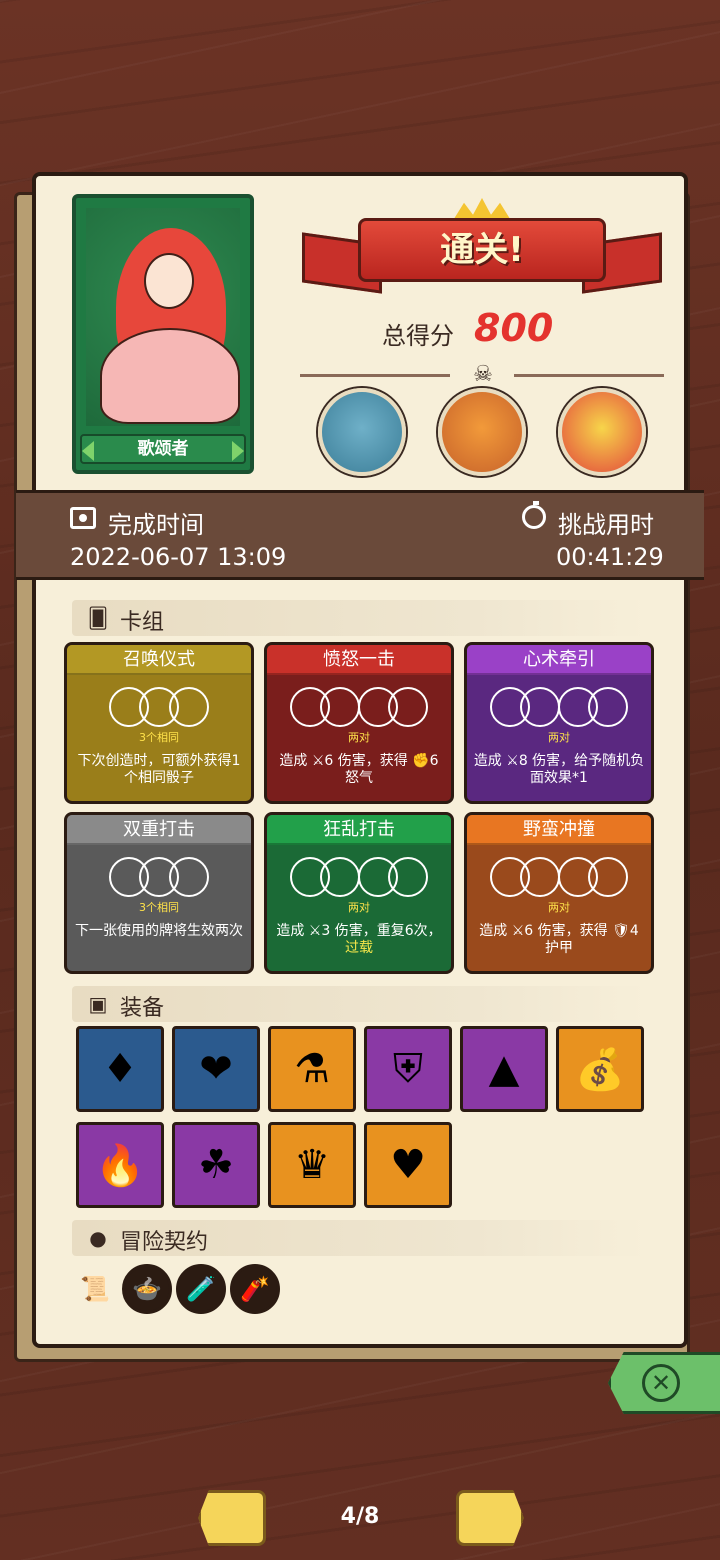 Image resolution: width=720 pixels, height=1560 pixels. What do you see at coordinates (359, 660) in the screenshot?
I see `card-title: 愤怒一击` at bounding box center [359, 660].